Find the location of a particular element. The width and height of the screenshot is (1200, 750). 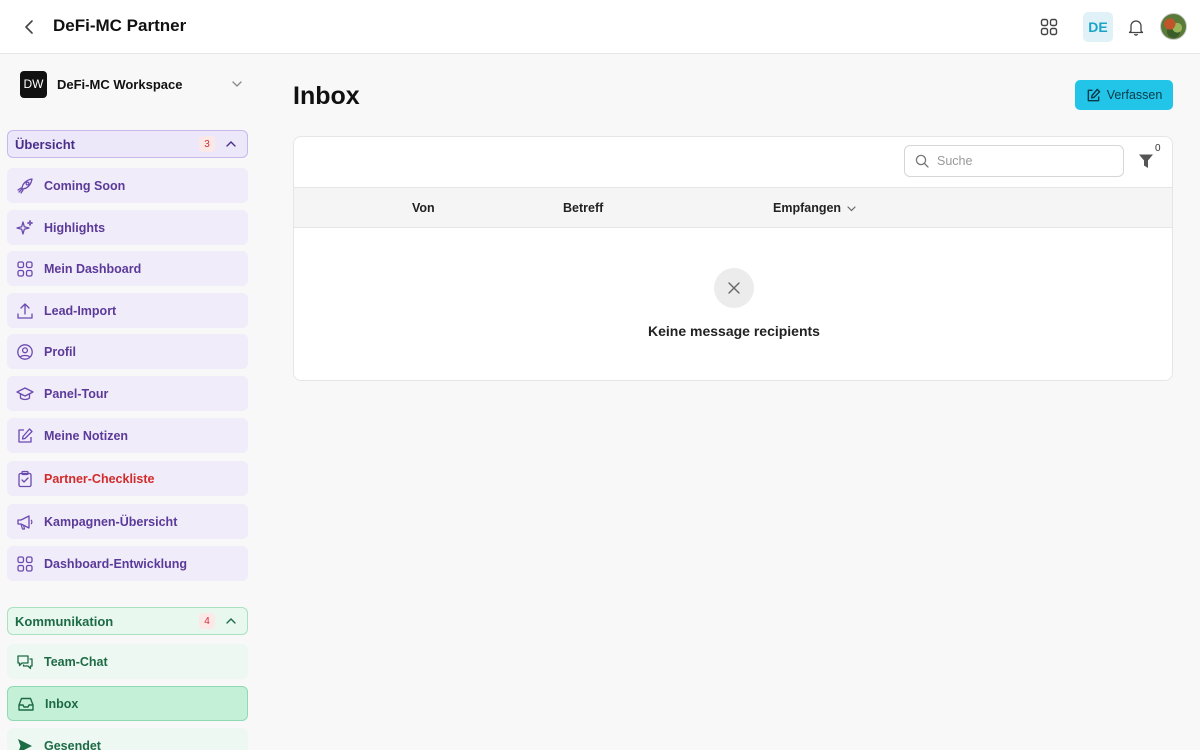

funnel-icon is located at coordinates (1146, 161).